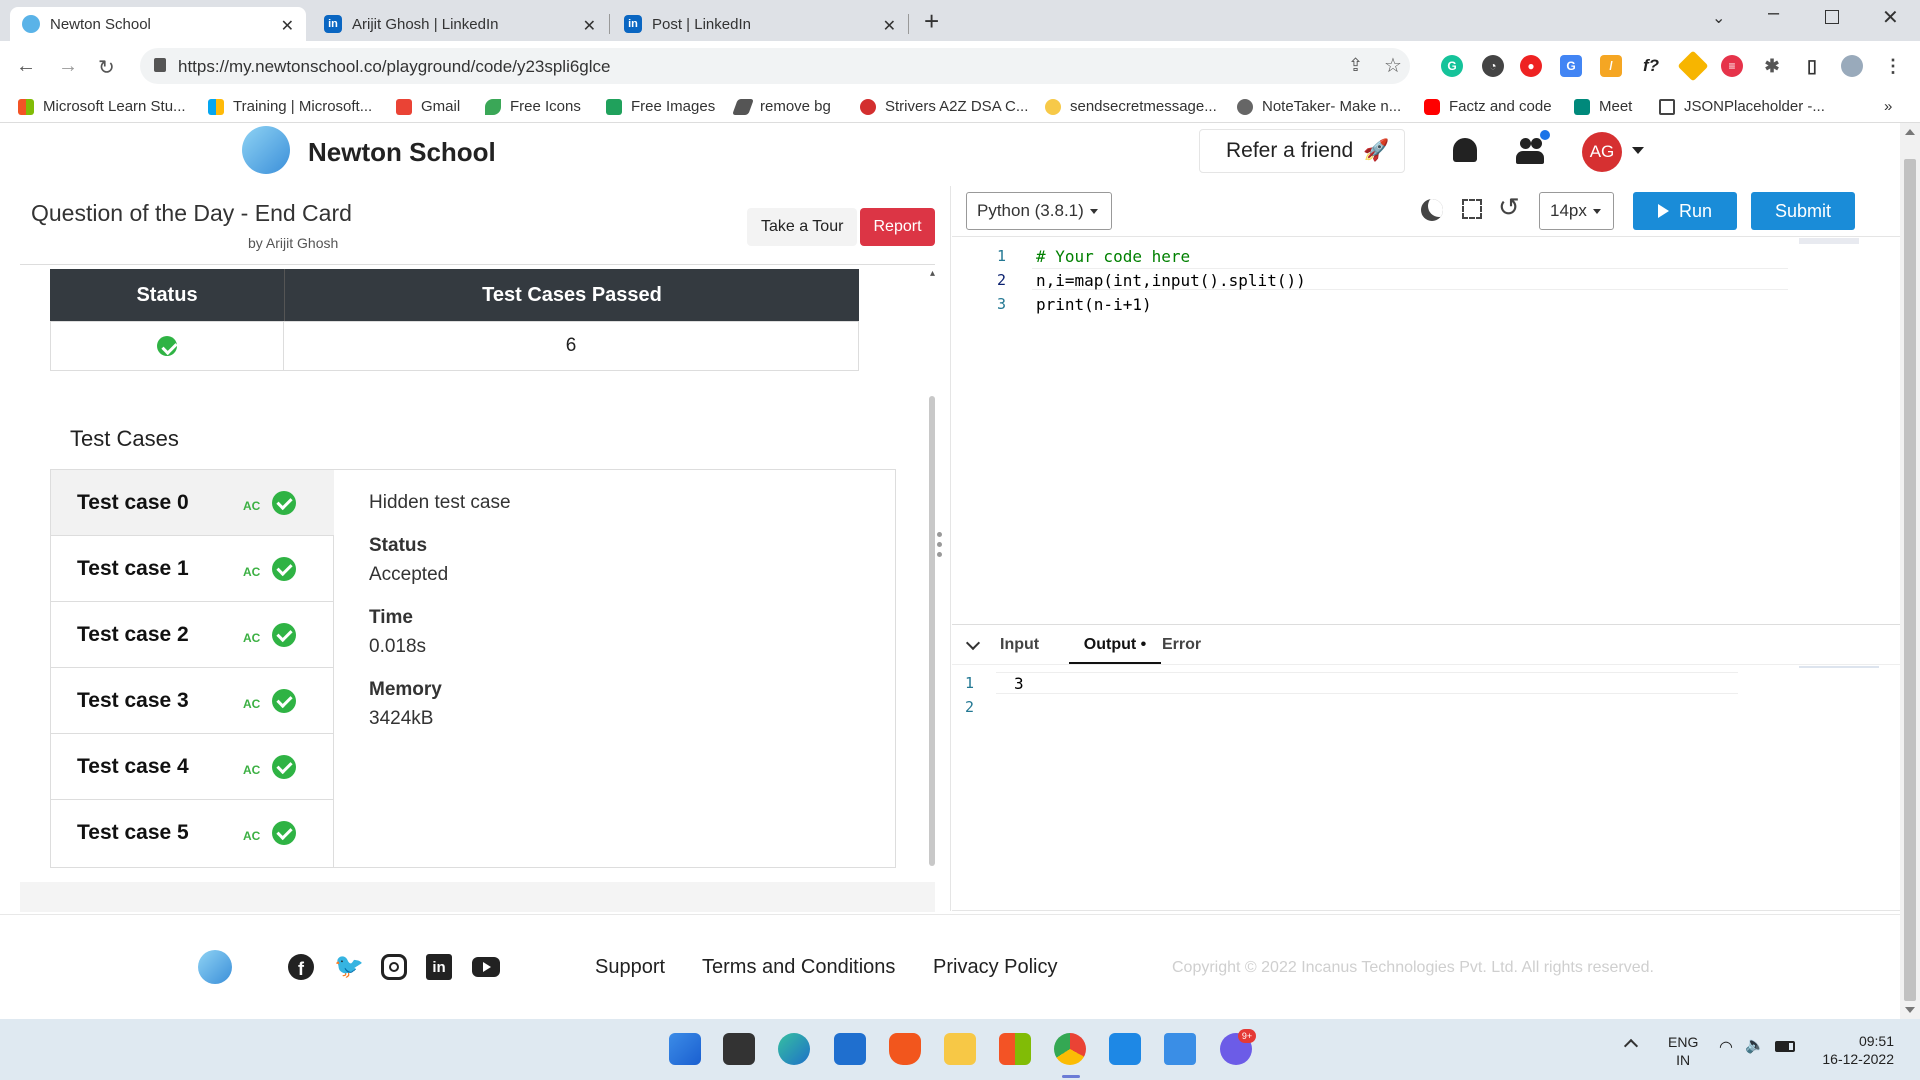 The height and width of the screenshot is (1080, 1920). What do you see at coordinates (1611, 66) in the screenshot?
I see `color-picker-icon: /` at bounding box center [1611, 66].